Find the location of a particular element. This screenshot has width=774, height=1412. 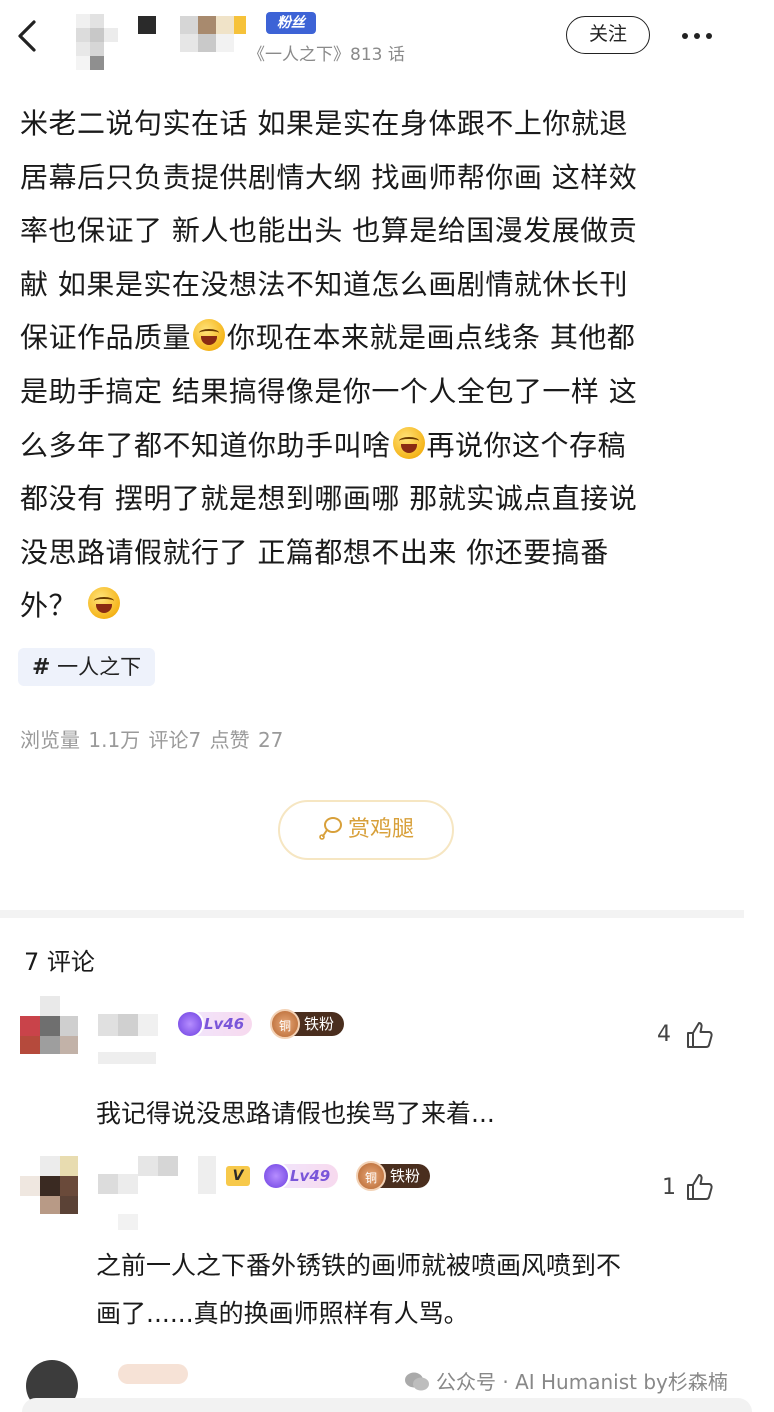

user-level-badge: Lv46 is located at coordinates (214, 1024).